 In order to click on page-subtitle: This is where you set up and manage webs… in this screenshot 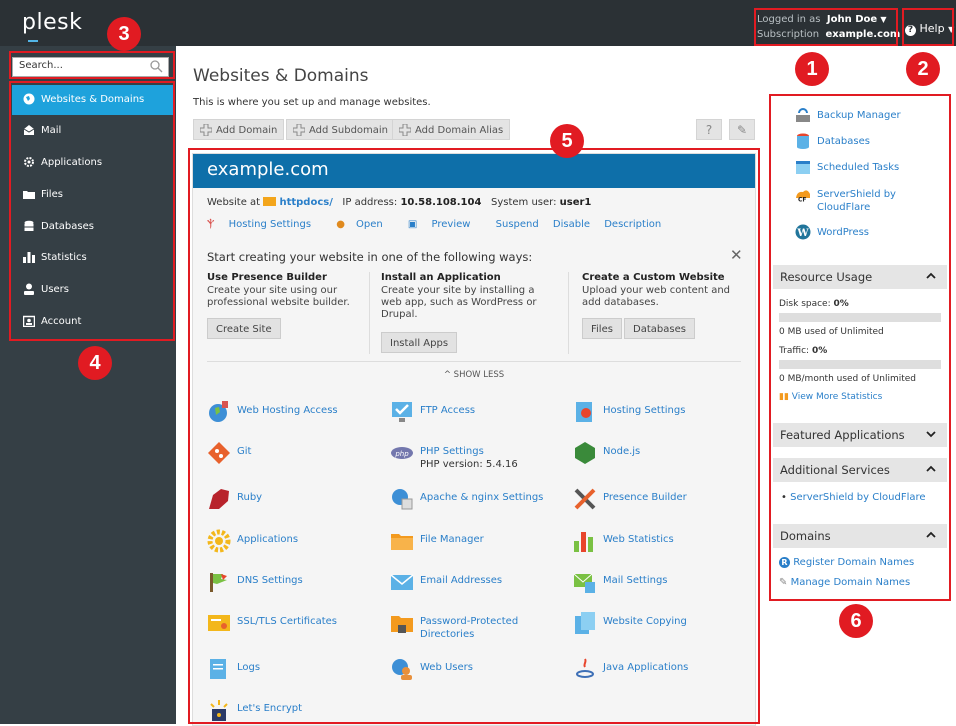, I will do `click(312, 102)`.